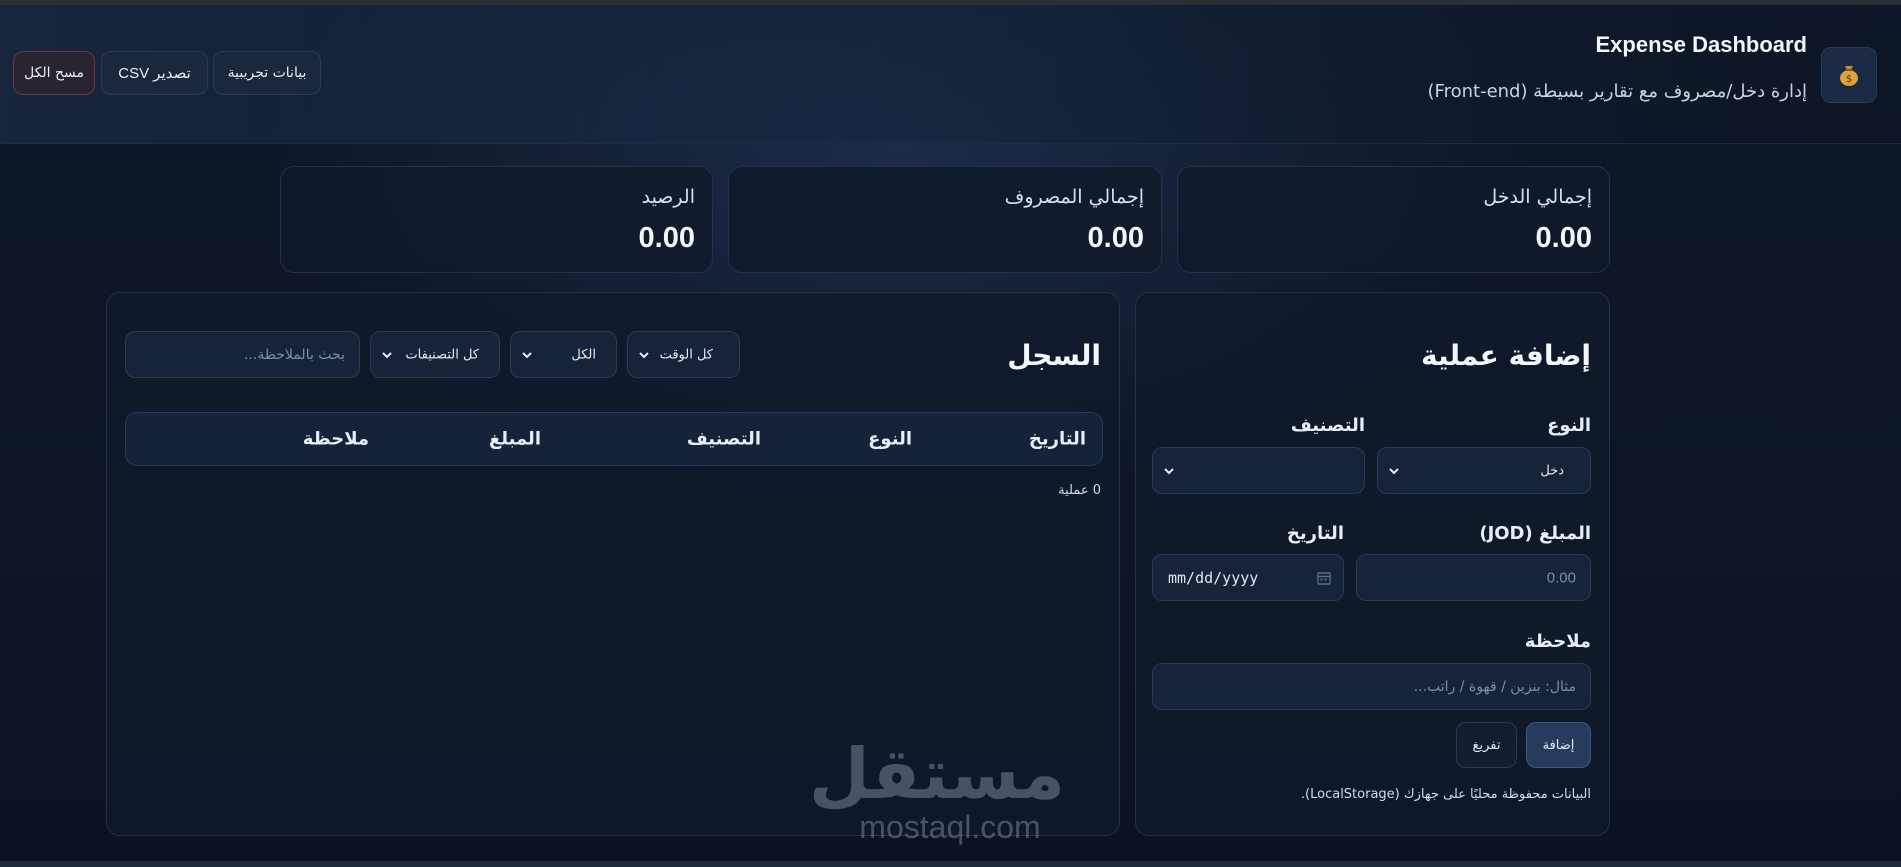 The height and width of the screenshot is (867, 1901). What do you see at coordinates (1535, 533) in the screenshot?
I see `amount-label: المبلغ (JOD)` at bounding box center [1535, 533].